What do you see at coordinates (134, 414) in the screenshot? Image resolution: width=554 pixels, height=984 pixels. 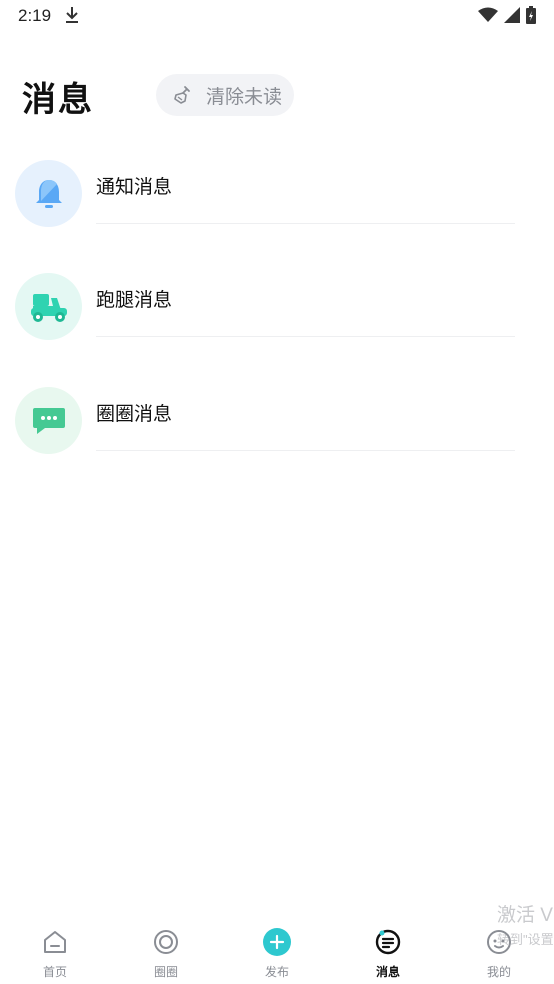 I see `list-item-label: 圈圈消息` at bounding box center [134, 414].